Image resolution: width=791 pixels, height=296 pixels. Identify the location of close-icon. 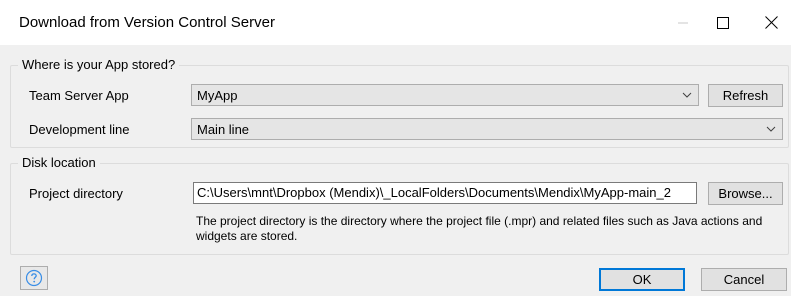
(771, 22).